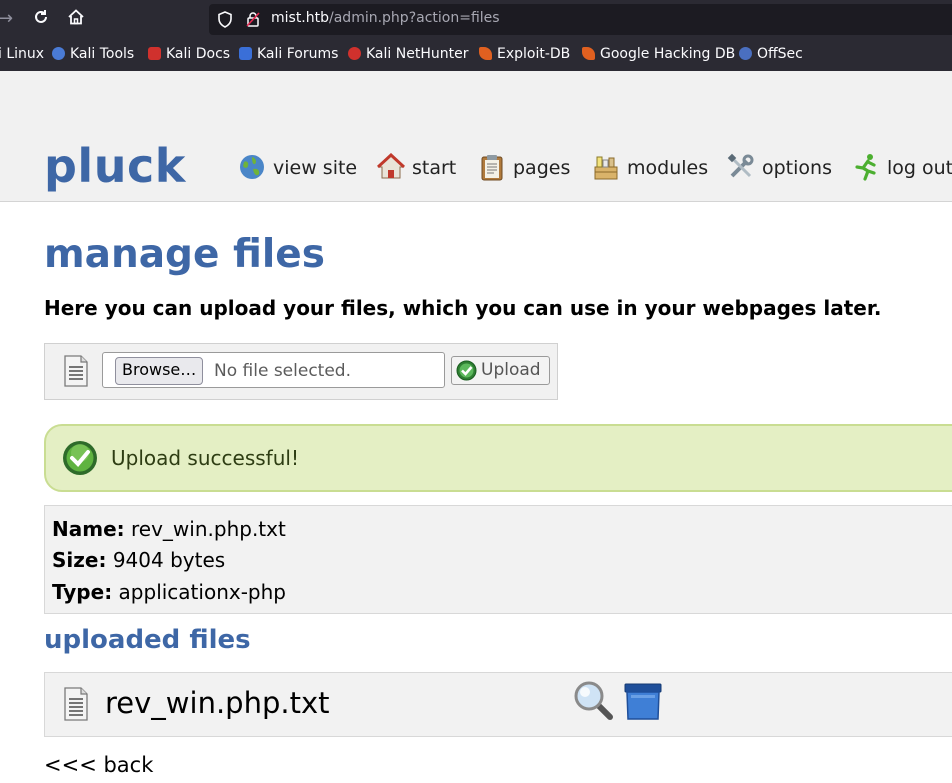 The width and height of the screenshot is (952, 783). What do you see at coordinates (542, 168) in the screenshot?
I see `menu-label: pages` at bounding box center [542, 168].